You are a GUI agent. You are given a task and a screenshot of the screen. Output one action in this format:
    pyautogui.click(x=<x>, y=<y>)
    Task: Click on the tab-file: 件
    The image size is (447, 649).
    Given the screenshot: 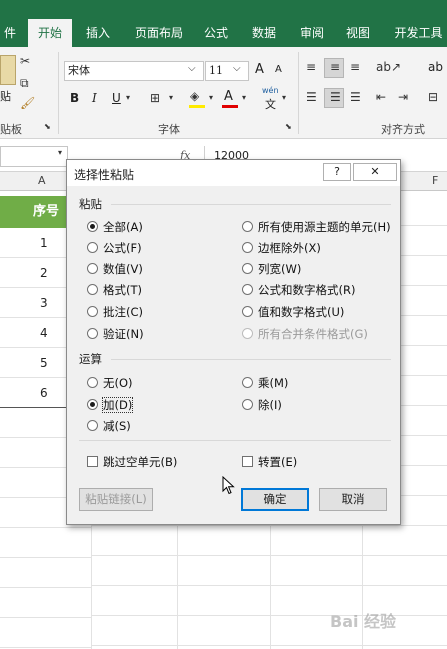 What is the action you would take?
    pyautogui.click(x=10, y=33)
    